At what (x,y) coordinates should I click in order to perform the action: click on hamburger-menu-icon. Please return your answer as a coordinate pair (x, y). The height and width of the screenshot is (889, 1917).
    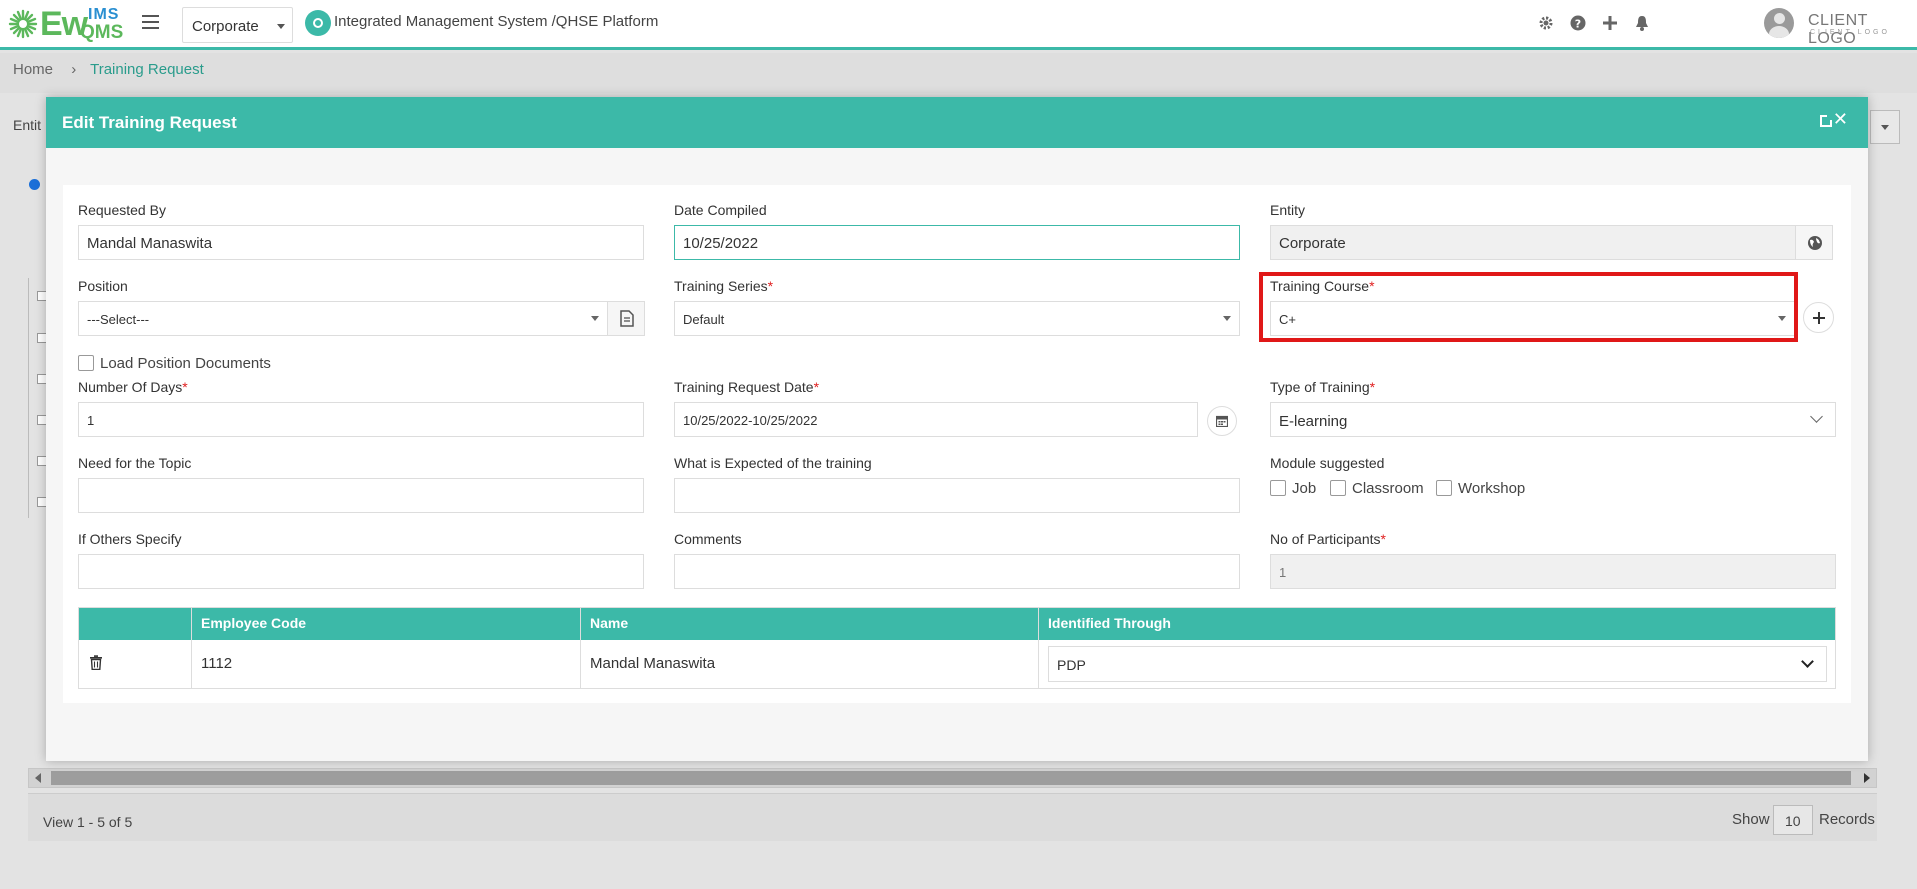
    Looking at the image, I should click on (150, 22).